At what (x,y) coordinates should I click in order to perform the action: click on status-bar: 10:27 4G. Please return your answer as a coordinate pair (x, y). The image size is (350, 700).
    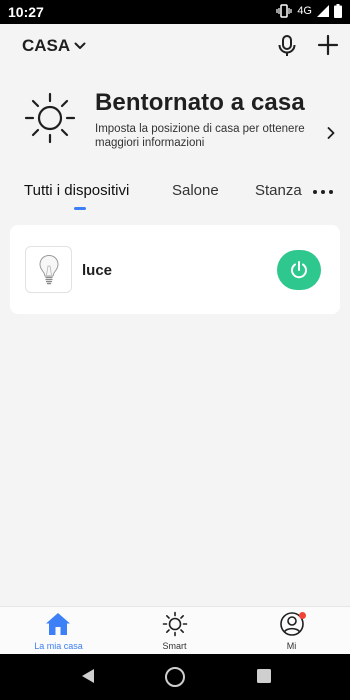
    Looking at the image, I should click on (175, 12).